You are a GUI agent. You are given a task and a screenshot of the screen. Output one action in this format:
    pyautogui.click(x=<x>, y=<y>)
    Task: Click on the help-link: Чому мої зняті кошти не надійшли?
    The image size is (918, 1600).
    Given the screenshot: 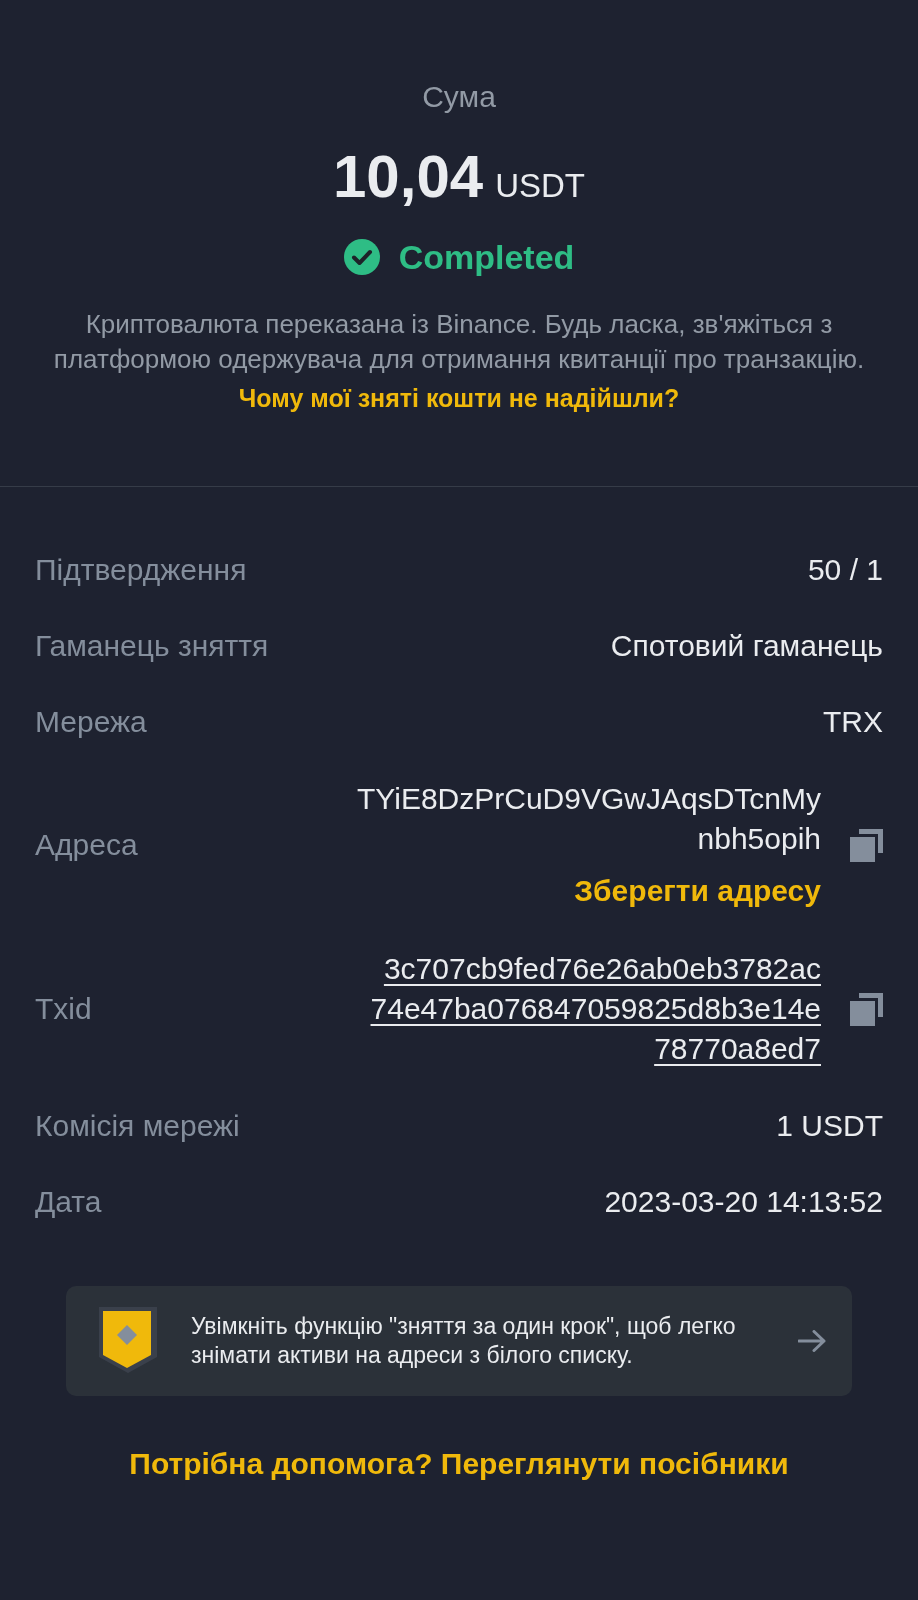 What is the action you would take?
    pyautogui.click(x=459, y=398)
    